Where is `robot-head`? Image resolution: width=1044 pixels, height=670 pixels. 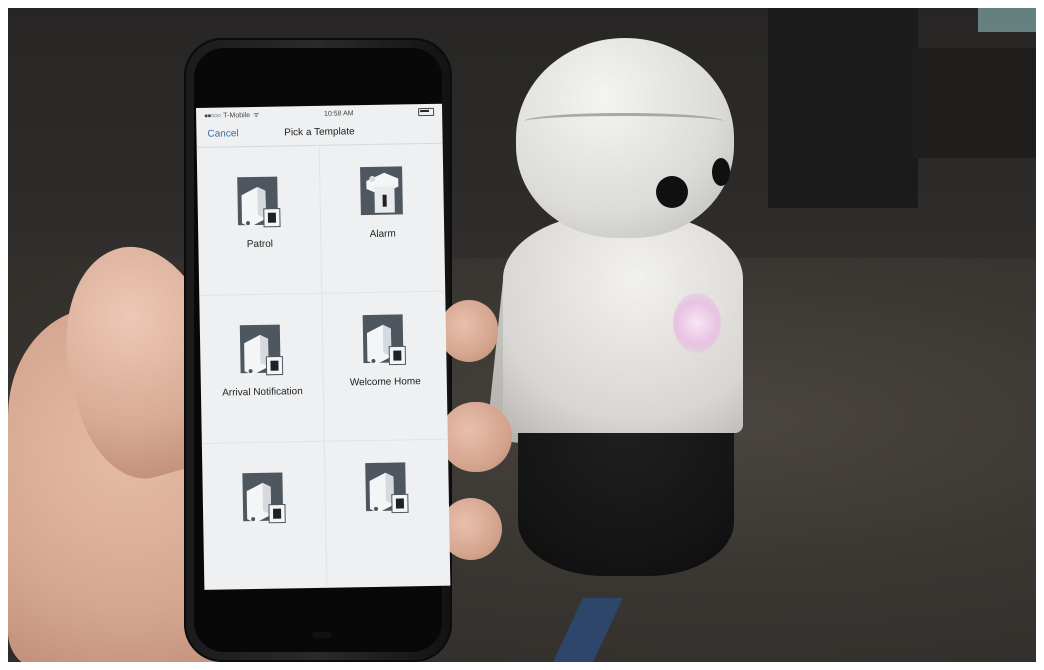 robot-head is located at coordinates (625, 138).